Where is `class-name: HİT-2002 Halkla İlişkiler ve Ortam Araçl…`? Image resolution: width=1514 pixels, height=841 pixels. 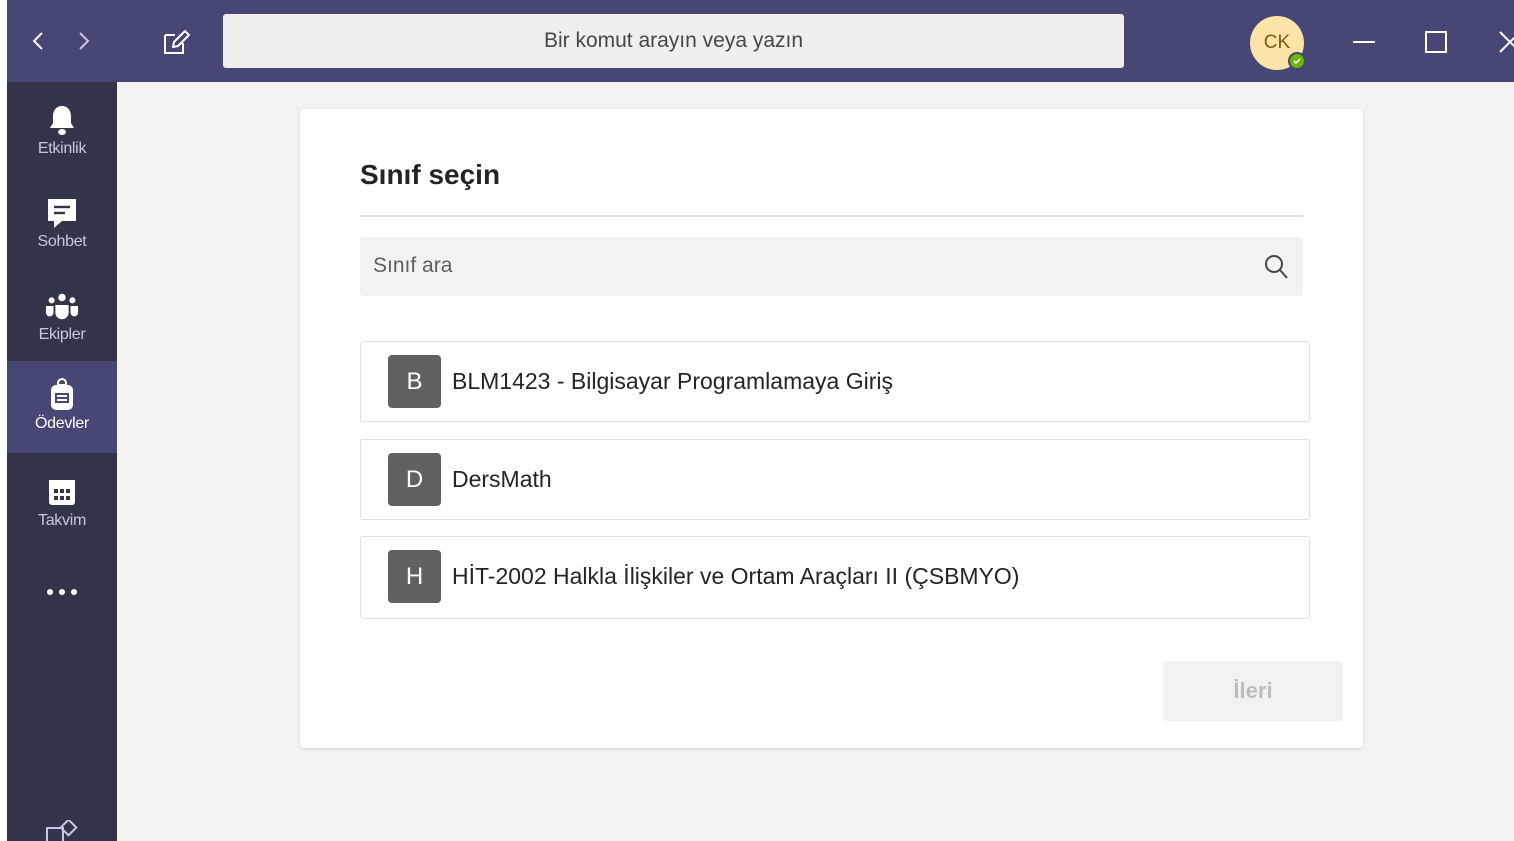 class-name: HİT-2002 Halkla İlişkiler ve Ortam Araçl… is located at coordinates (736, 576).